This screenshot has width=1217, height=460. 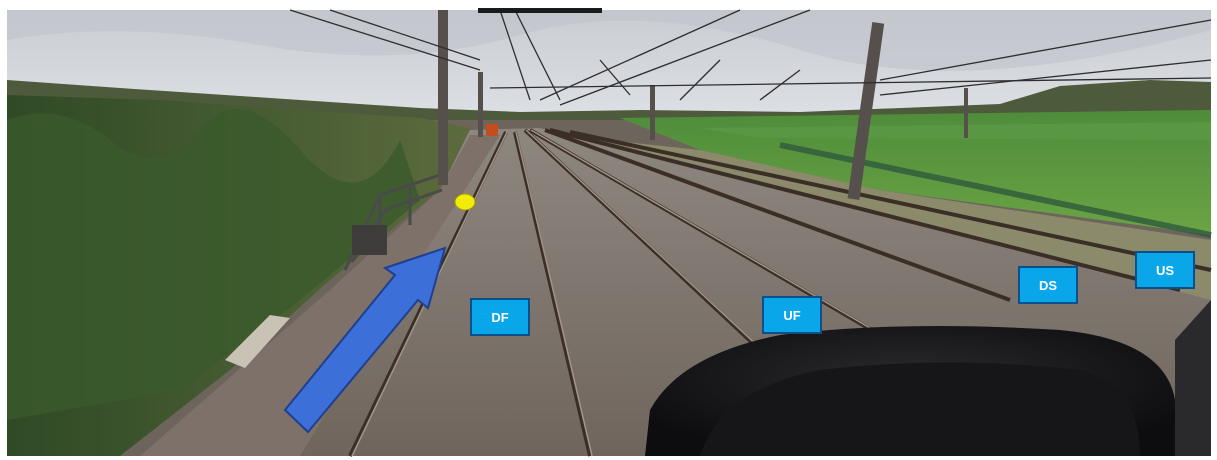 I want to click on track-label-ds: DS, so click(x=1048, y=285).